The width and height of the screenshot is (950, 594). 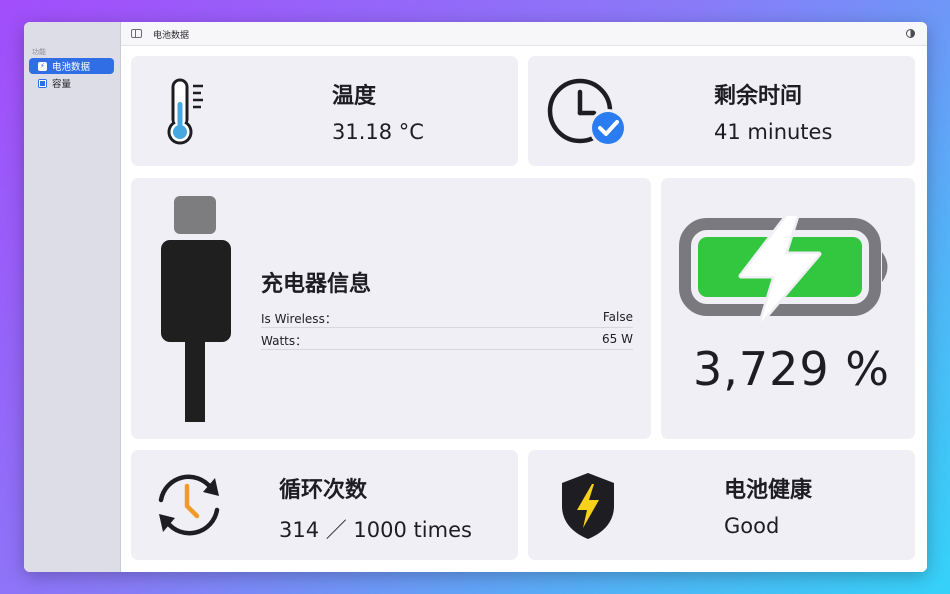 I want to click on charger-info-title: 充电器信息, so click(x=316, y=284).